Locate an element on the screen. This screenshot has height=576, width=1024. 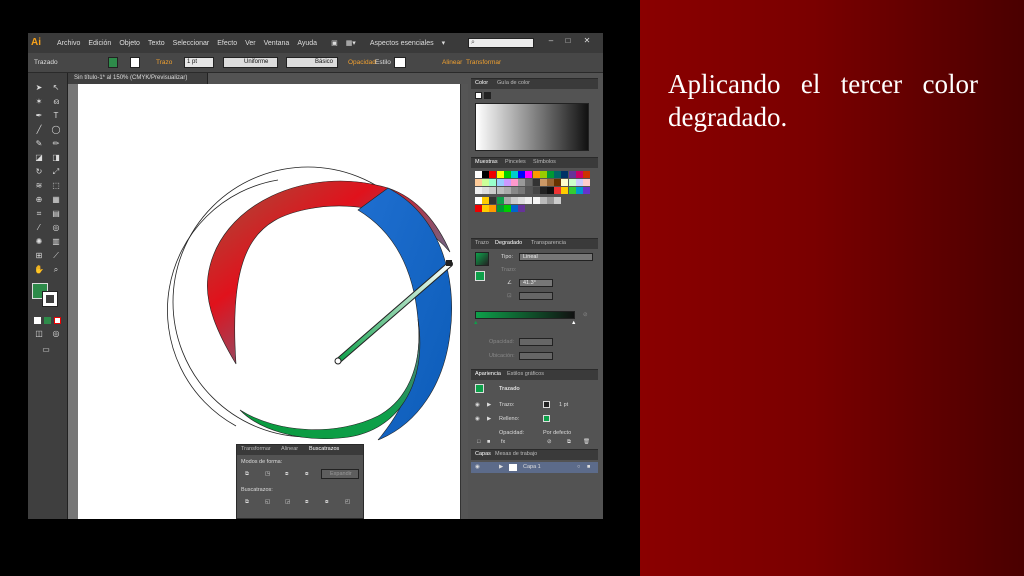
pencil-tool-icon: ✏ is located at coordinates (56, 144).